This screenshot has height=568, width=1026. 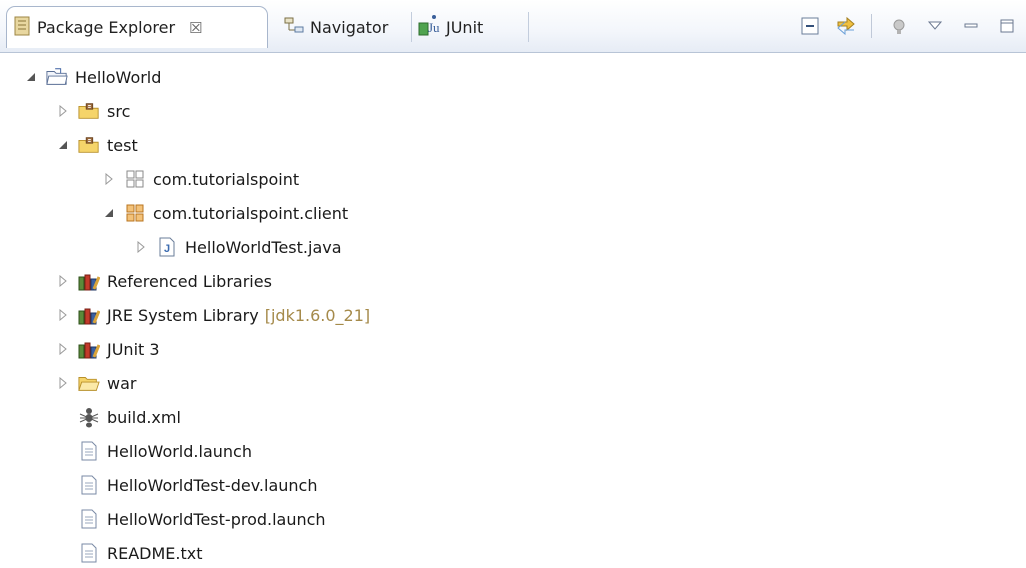 What do you see at coordinates (899, 26) in the screenshot?
I see `focus-on-working-set-icon` at bounding box center [899, 26].